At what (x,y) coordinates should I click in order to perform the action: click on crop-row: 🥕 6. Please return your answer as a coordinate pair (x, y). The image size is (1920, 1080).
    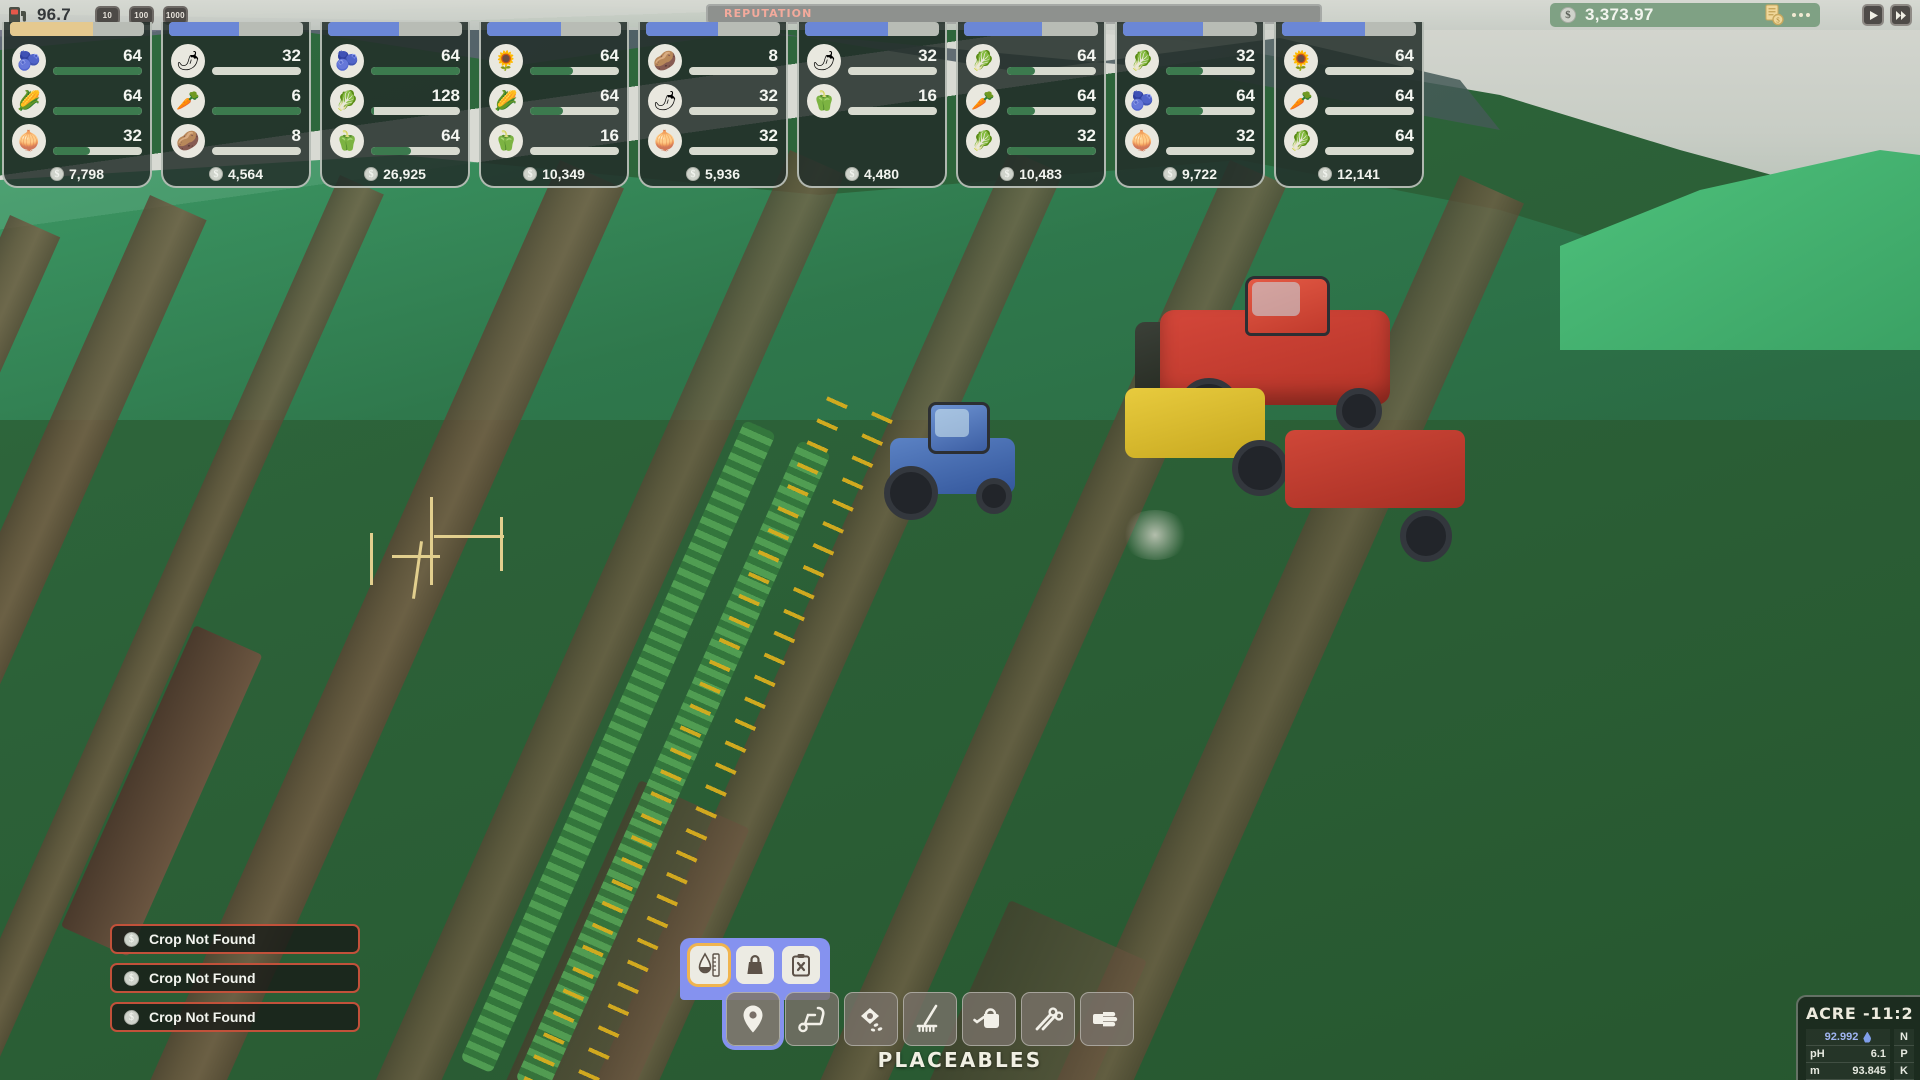
    Looking at the image, I should click on (236, 101).